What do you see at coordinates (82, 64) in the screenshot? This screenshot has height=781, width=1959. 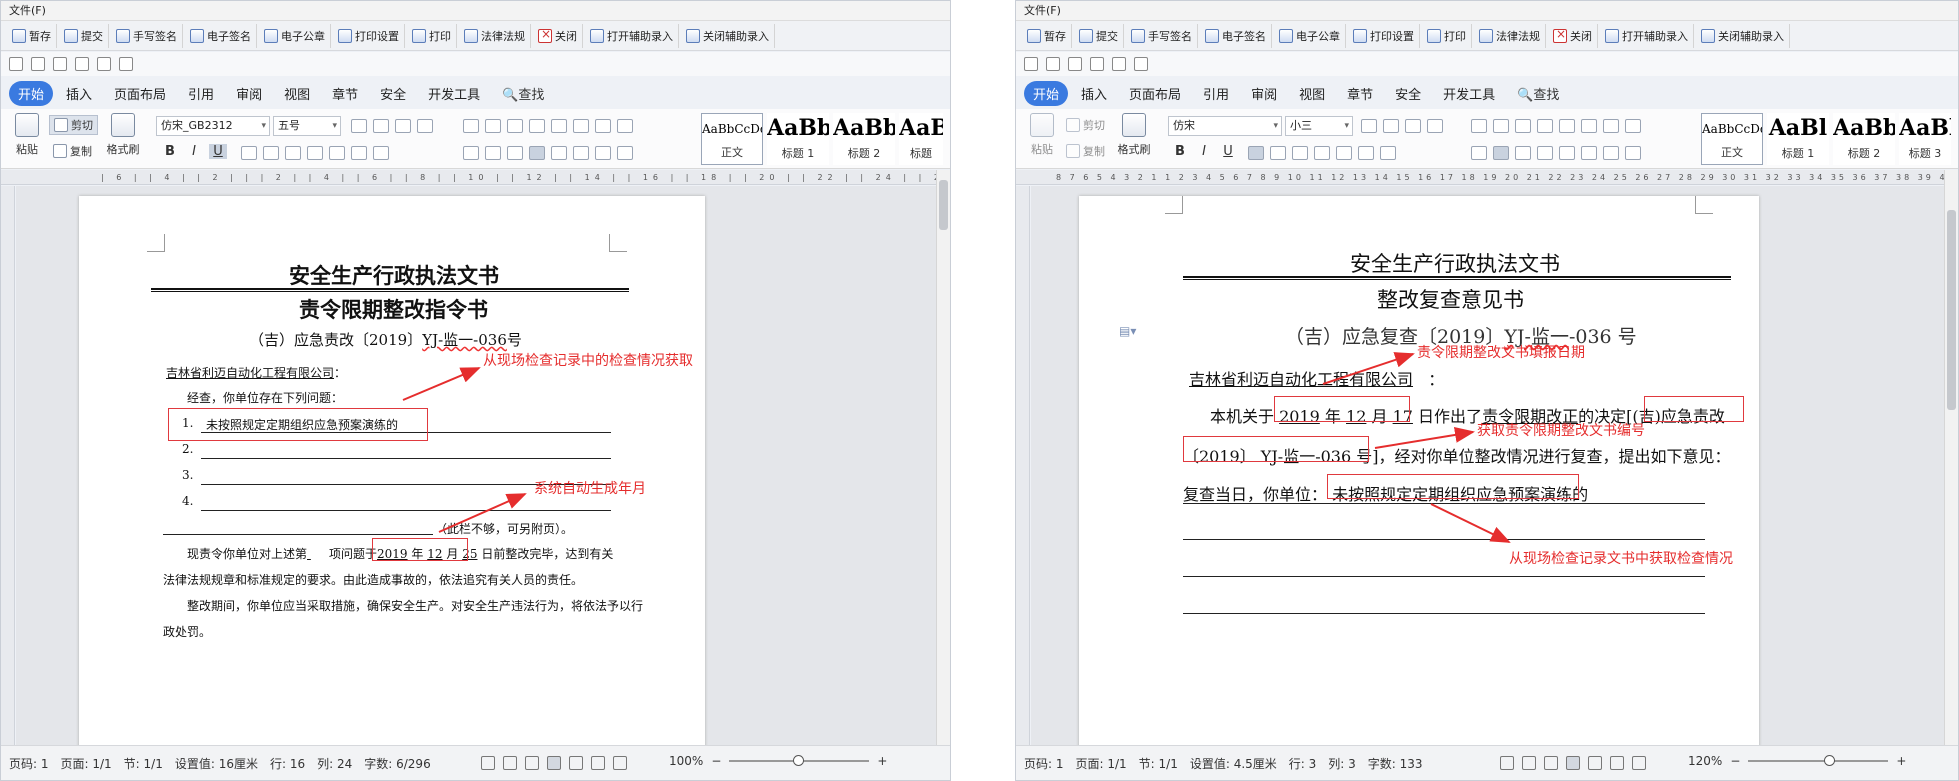 I see `print-icon` at bounding box center [82, 64].